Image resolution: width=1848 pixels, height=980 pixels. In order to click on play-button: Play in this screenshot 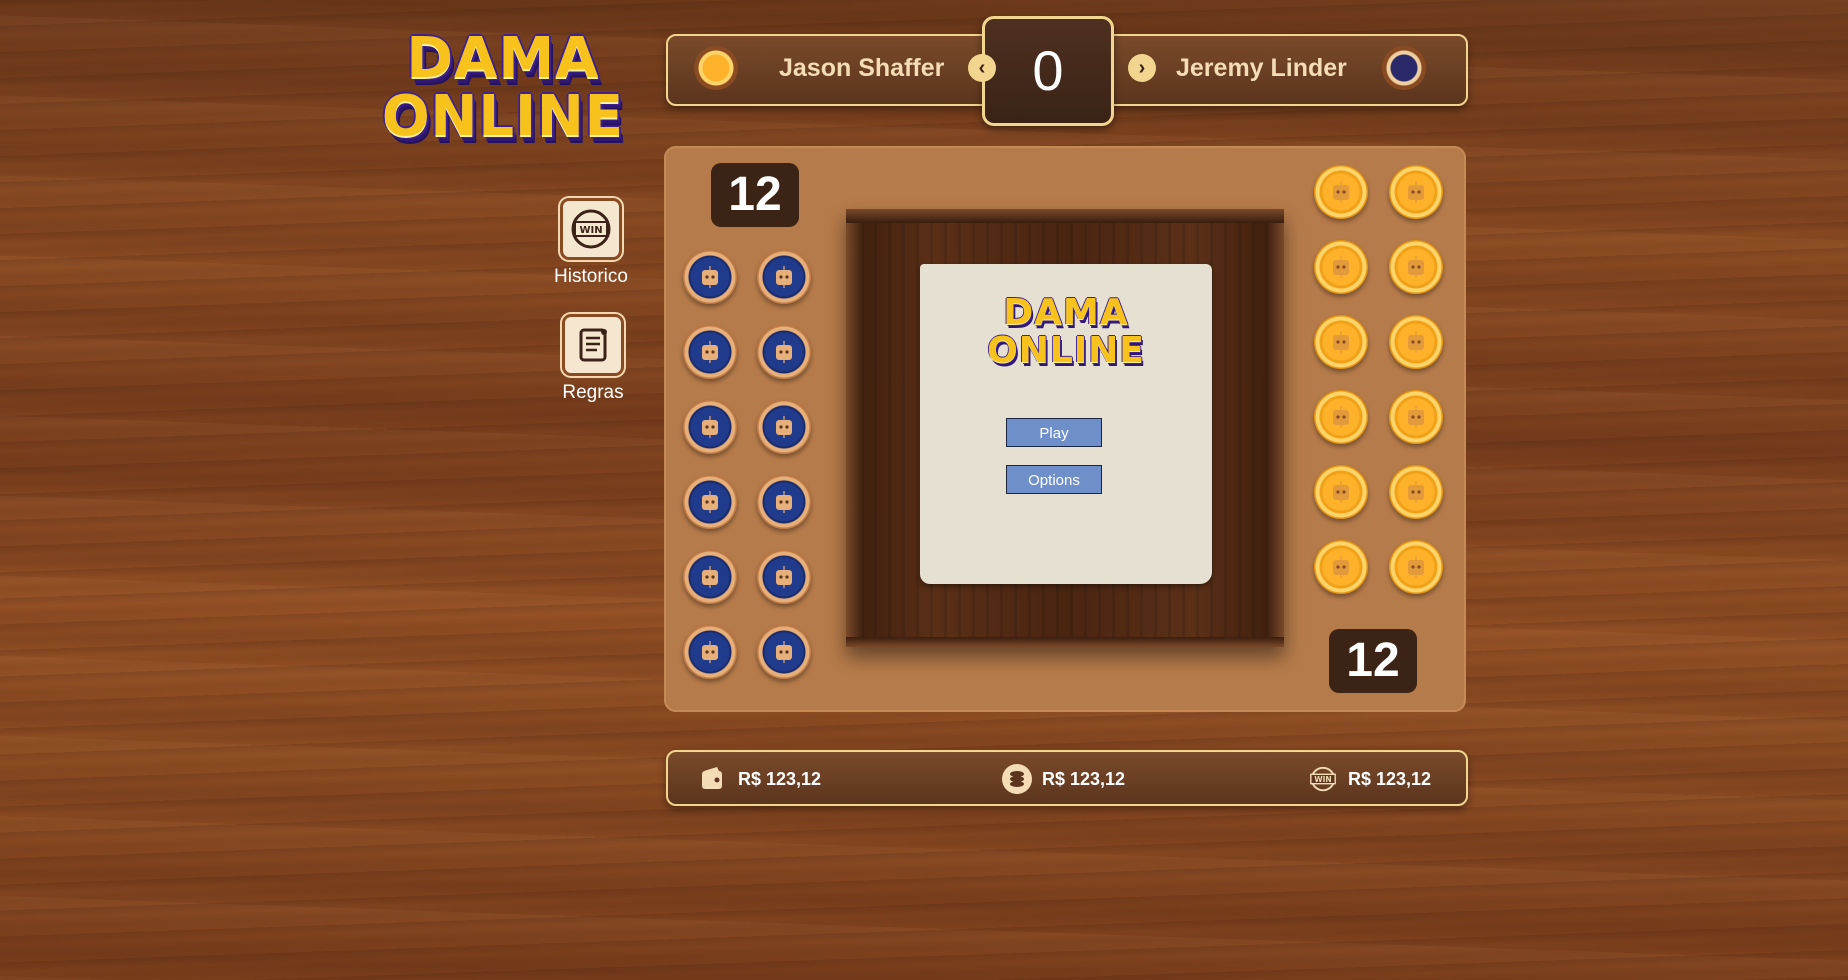, I will do `click(1054, 432)`.